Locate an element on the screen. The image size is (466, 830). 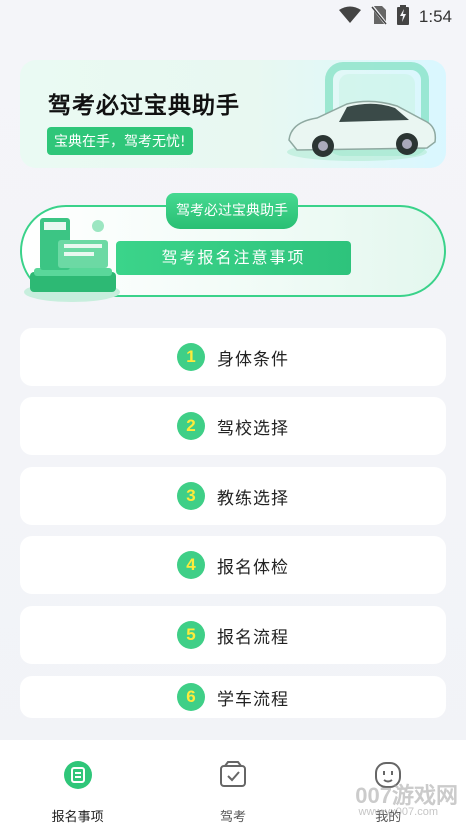
step-number-badge: 1 is located at coordinates (191, 357).